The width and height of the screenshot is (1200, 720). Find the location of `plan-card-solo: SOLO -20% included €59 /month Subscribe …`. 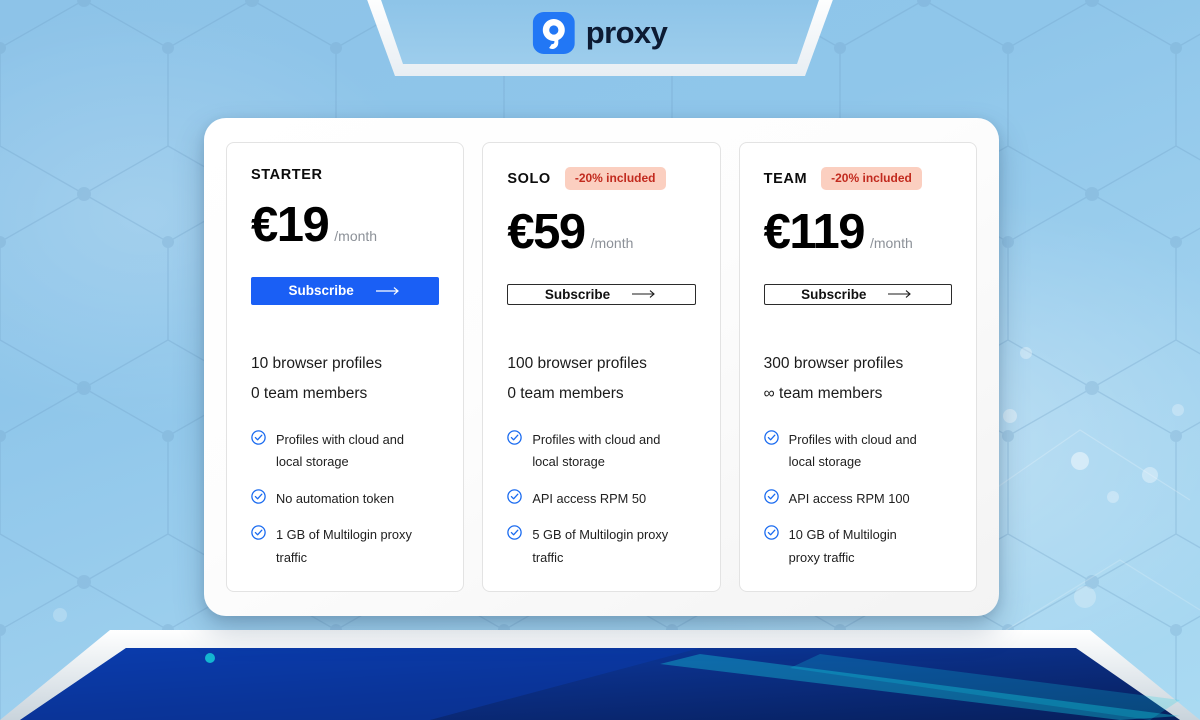

plan-card-solo: SOLO -20% included €59 /month Subscribe … is located at coordinates (601, 367).